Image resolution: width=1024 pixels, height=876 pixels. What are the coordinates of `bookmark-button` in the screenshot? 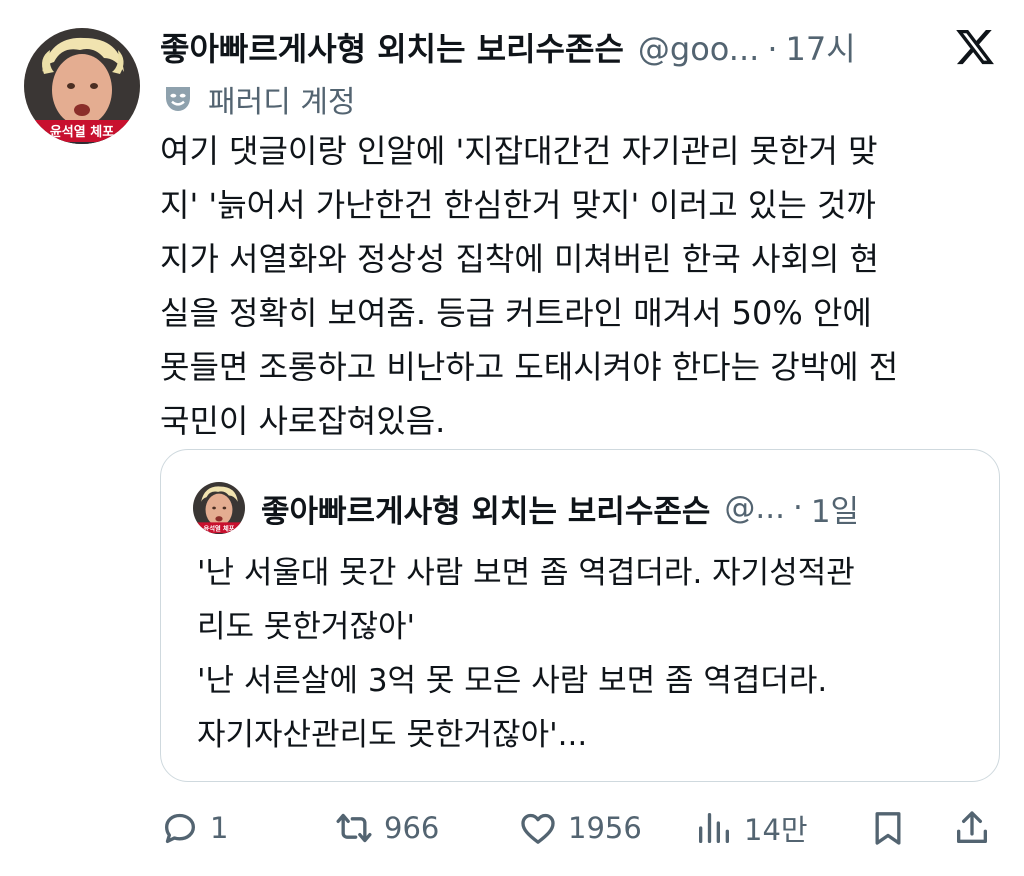 It's located at (888, 828).